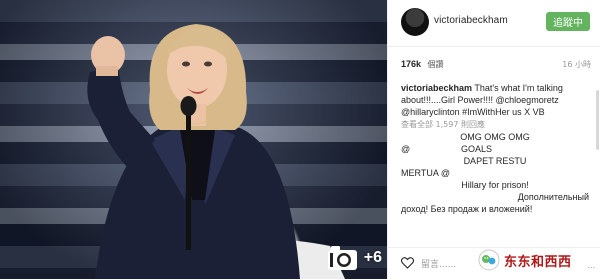 The width and height of the screenshot is (600, 280). I want to click on view-all-comments-link: 查看全部 1,597 則回應, so click(495, 125).